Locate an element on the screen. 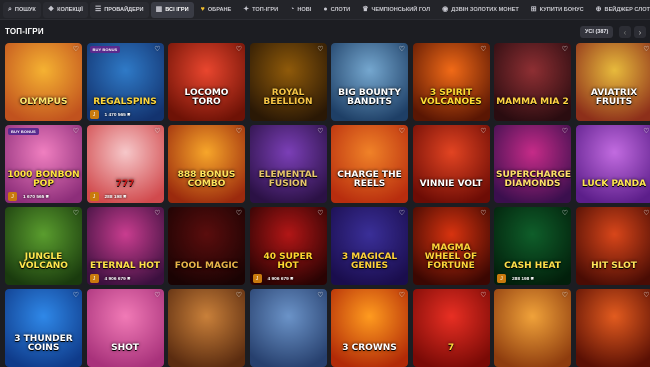 The width and height of the screenshot is (650, 367). game-title: ELEMENTAL FUSION is located at coordinates (288, 180).